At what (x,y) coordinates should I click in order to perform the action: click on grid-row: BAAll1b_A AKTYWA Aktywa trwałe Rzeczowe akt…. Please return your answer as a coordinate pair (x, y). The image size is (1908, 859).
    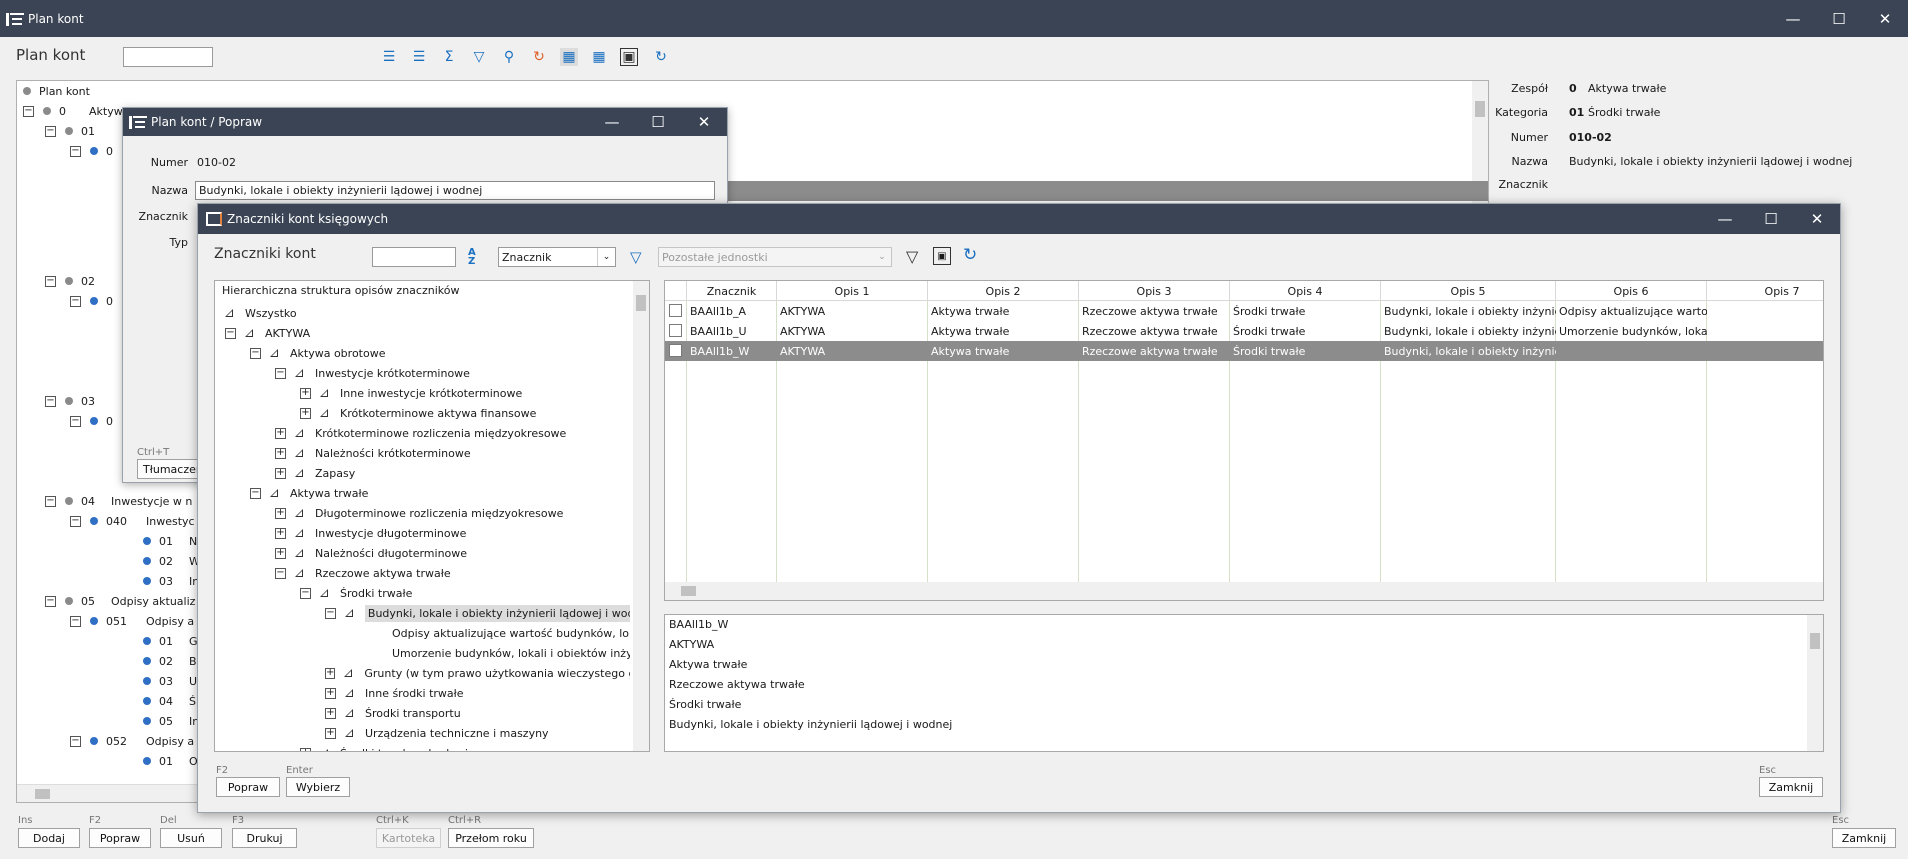
    Looking at the image, I should click on (1244, 311).